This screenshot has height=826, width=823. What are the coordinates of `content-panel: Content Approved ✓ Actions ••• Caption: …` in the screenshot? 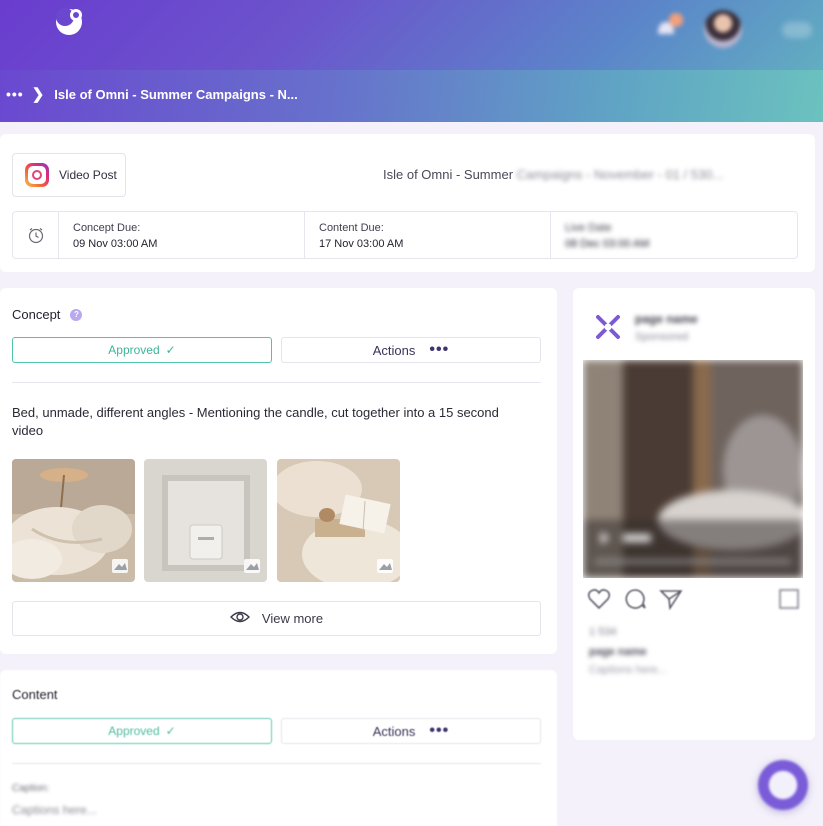 It's located at (278, 748).